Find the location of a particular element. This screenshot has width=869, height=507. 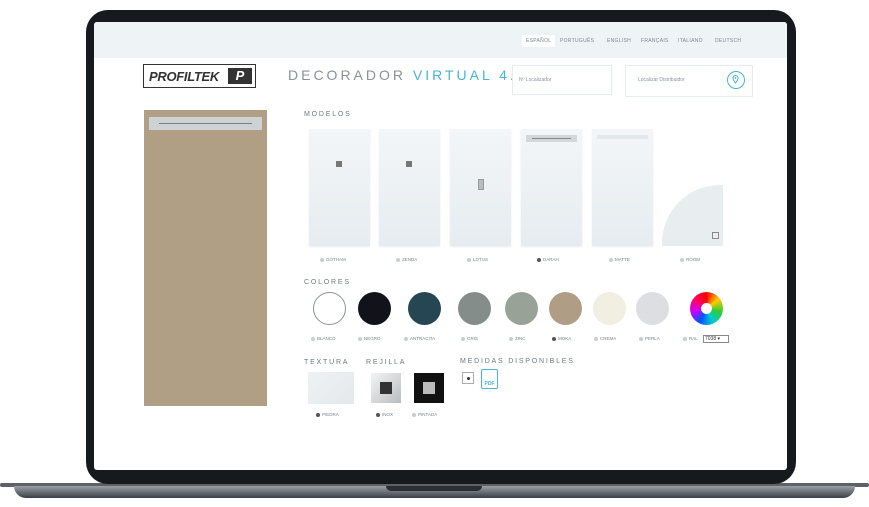

location-pin-icon is located at coordinates (736, 80).